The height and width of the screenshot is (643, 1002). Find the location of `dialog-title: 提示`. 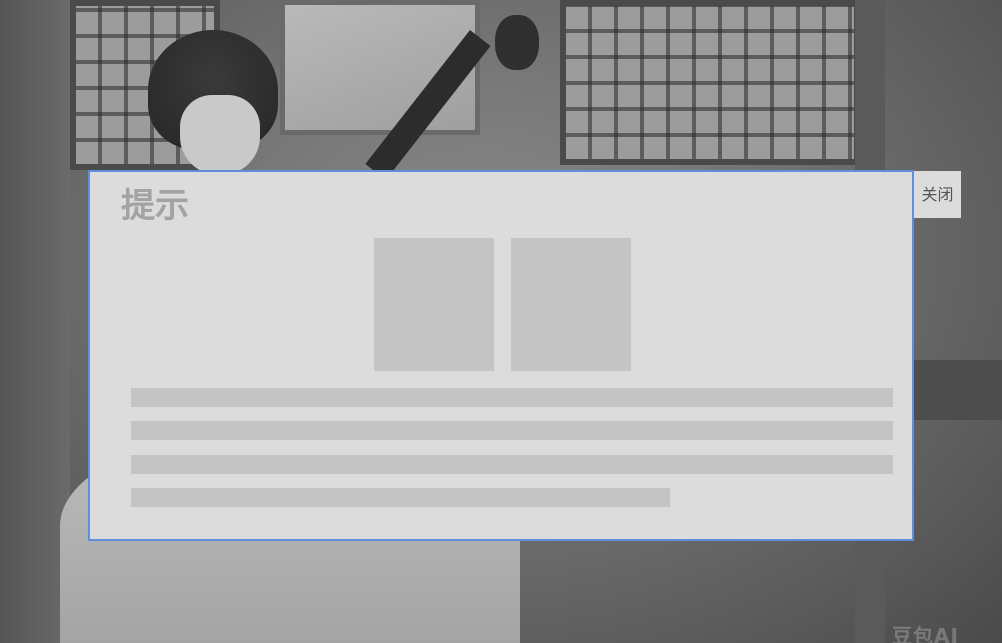

dialog-title: 提示 is located at coordinates (155, 206).